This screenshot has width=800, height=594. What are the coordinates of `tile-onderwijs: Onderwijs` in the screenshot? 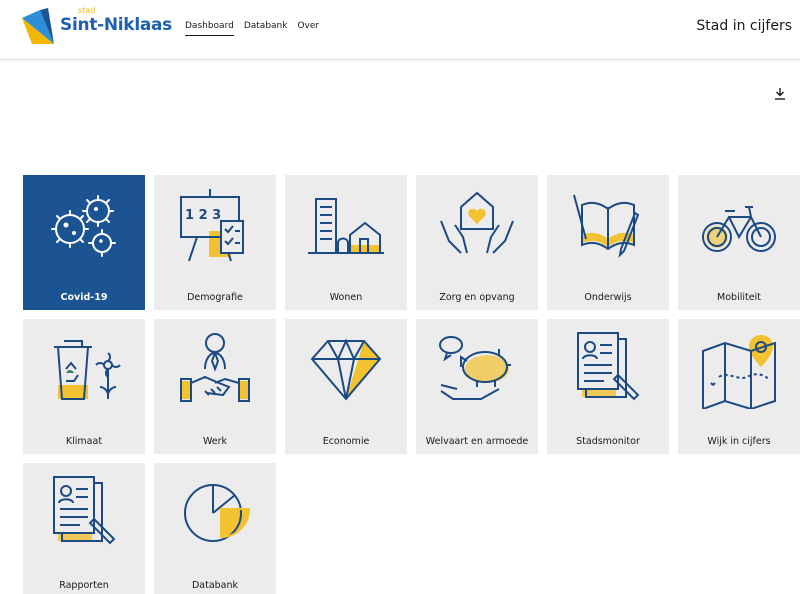 It's located at (608, 242).